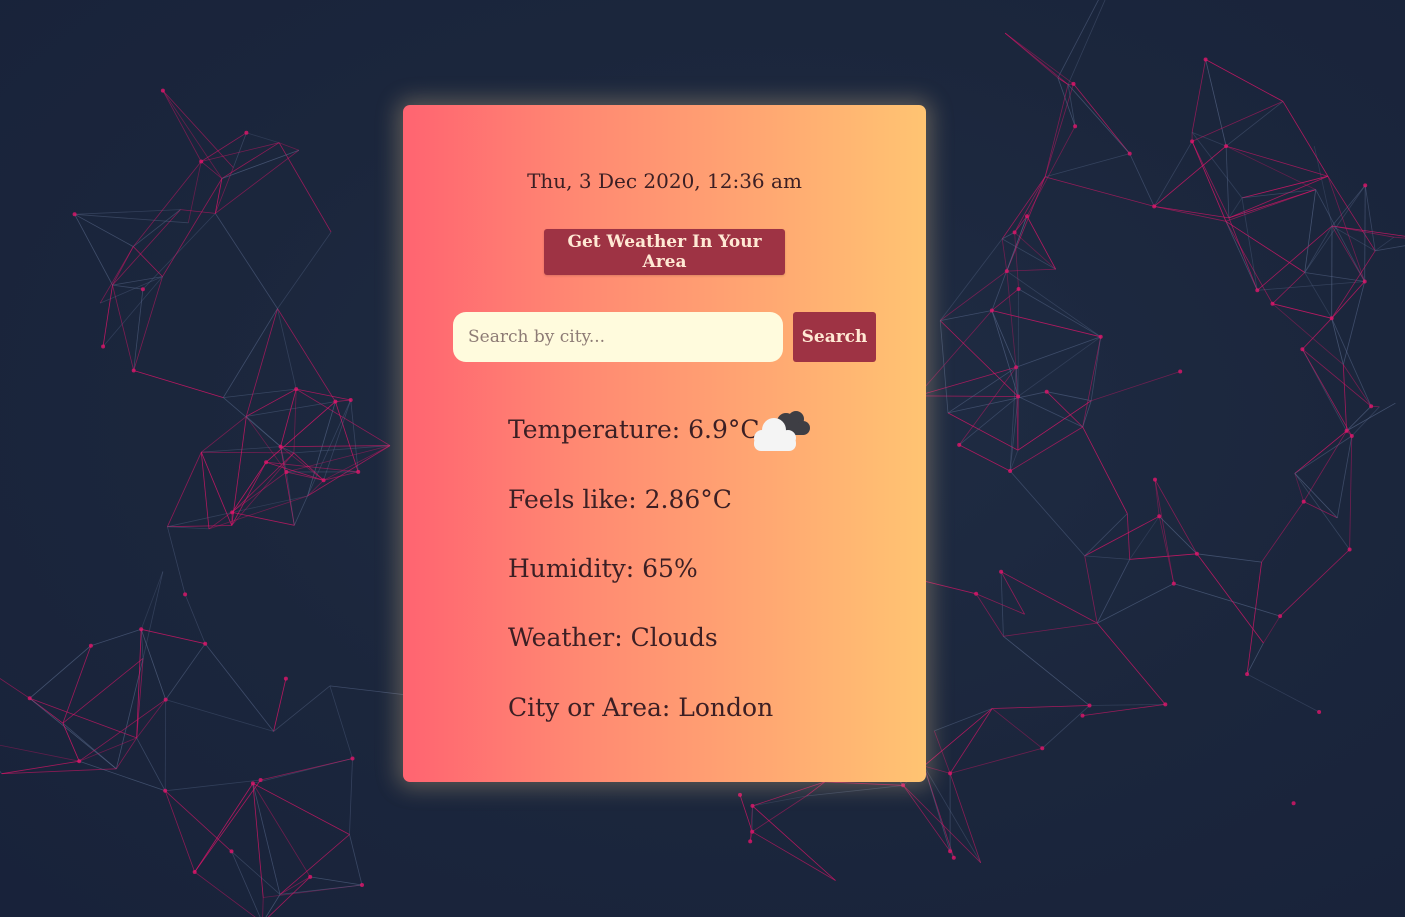  I want to click on broken-clouds-icon, so click(782, 431).